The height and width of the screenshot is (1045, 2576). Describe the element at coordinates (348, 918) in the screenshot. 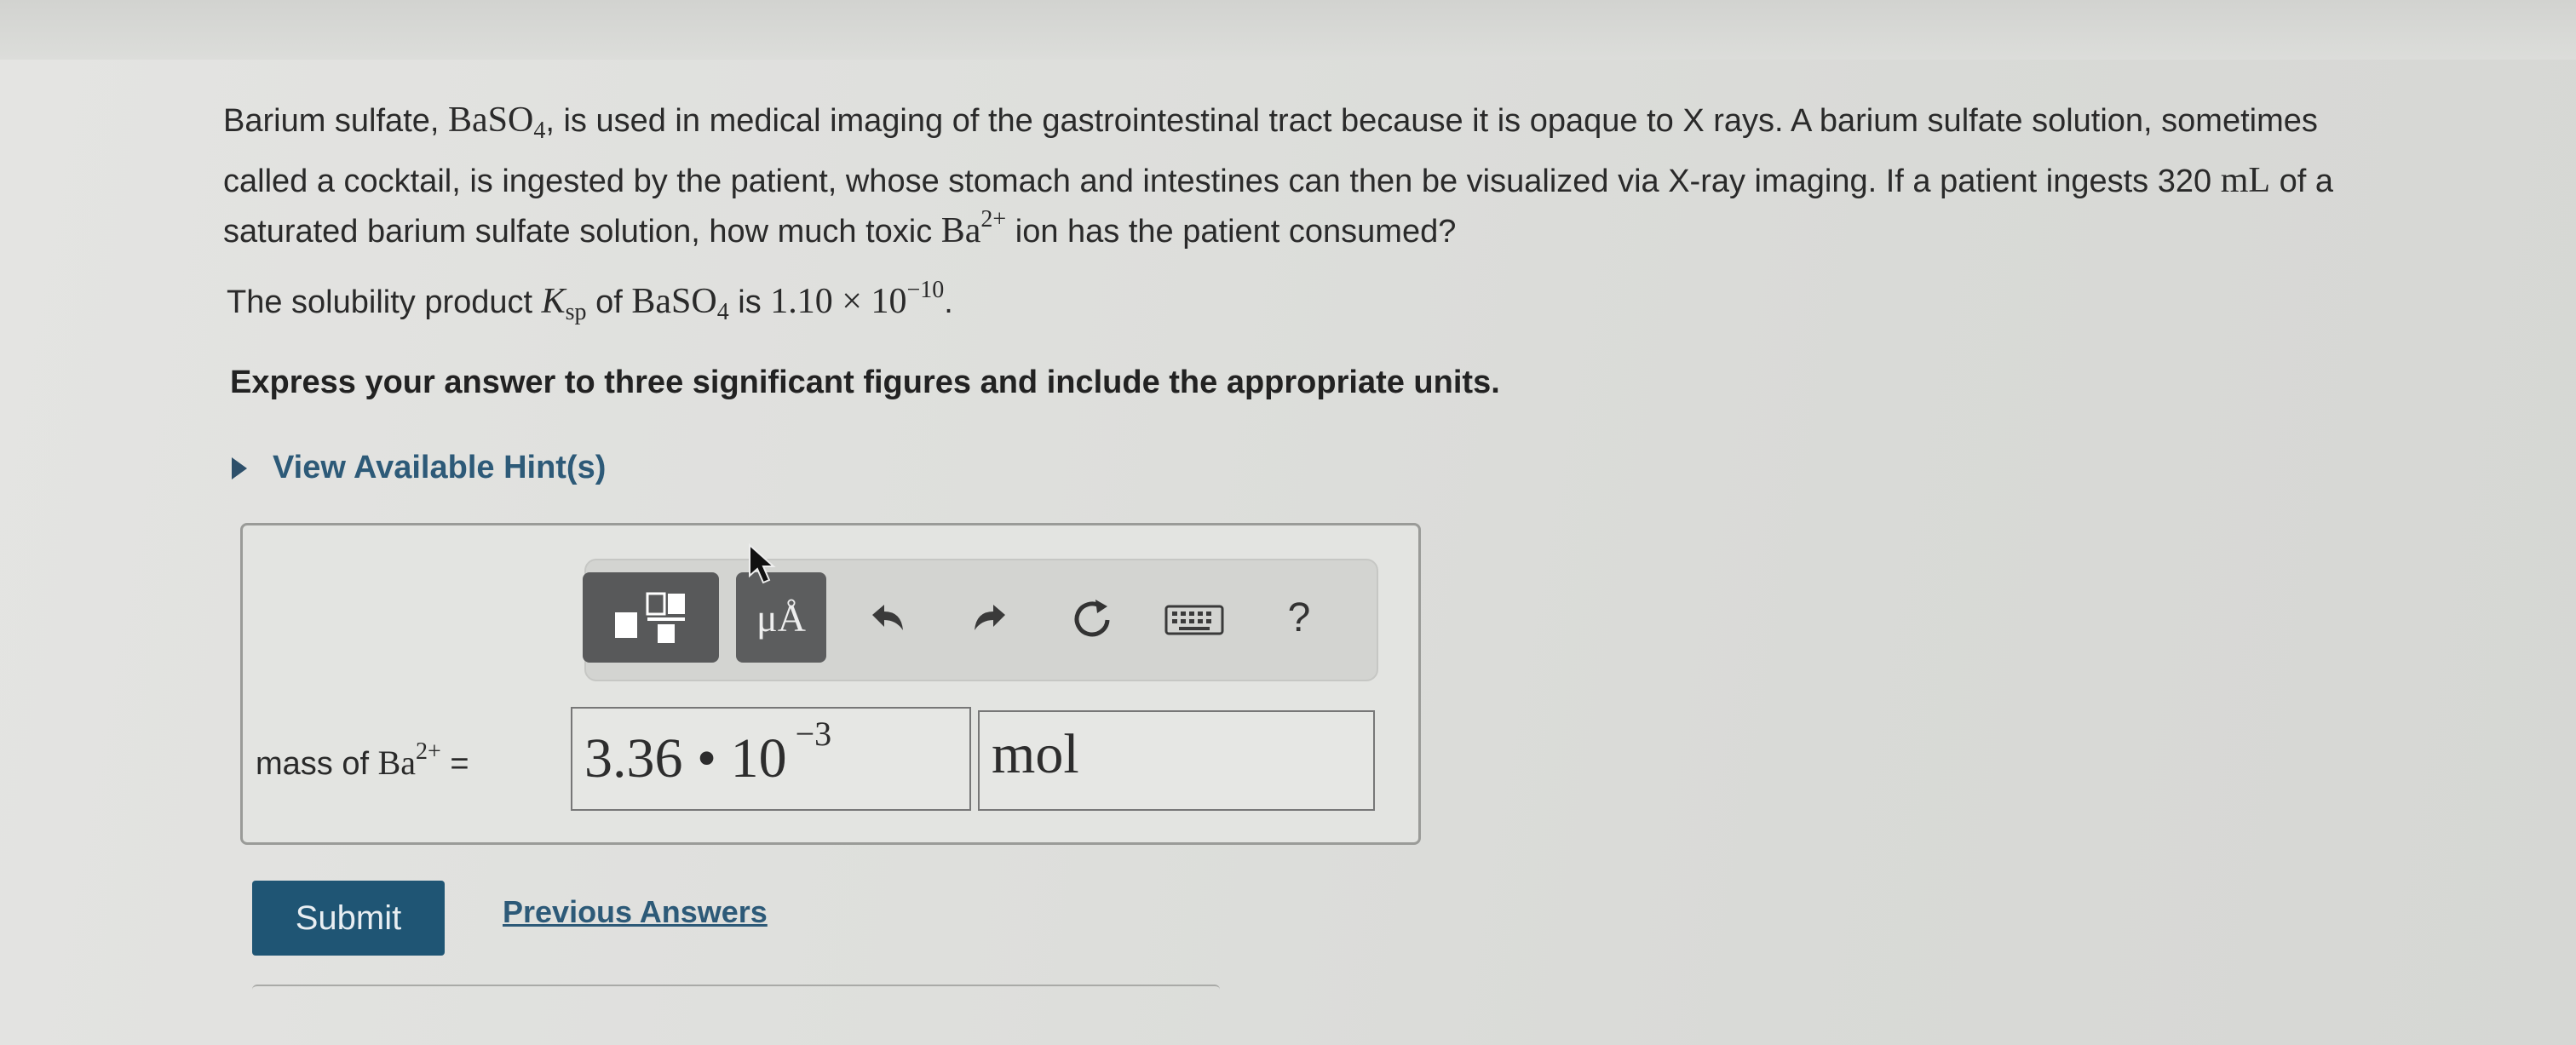

I see `submit-button: Submit` at that location.